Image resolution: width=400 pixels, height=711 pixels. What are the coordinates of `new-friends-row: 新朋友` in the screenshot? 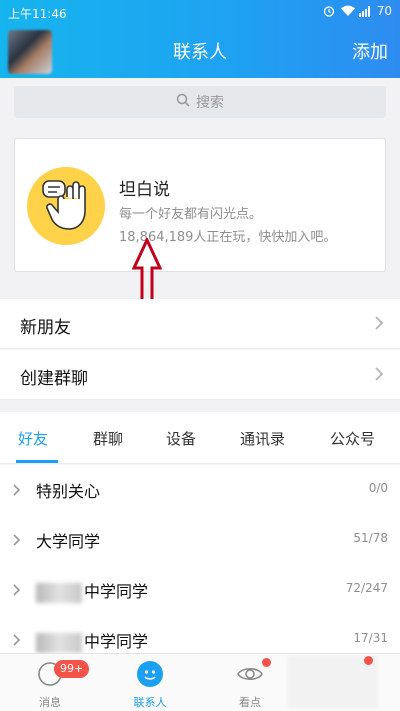 It's located at (200, 324).